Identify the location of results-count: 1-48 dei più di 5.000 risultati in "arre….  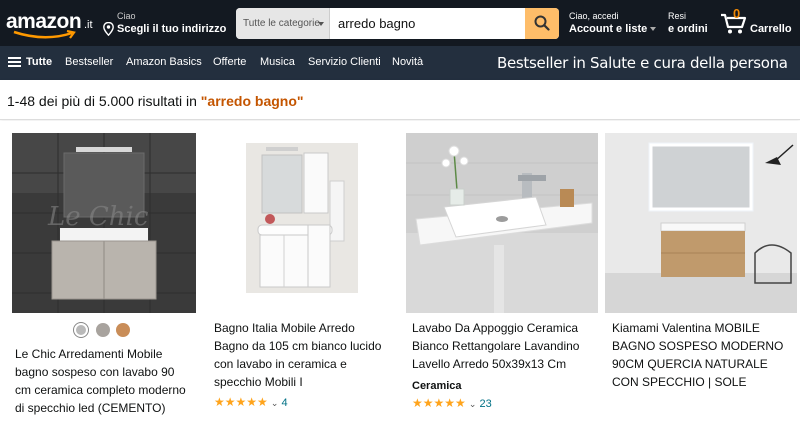
(155, 101).